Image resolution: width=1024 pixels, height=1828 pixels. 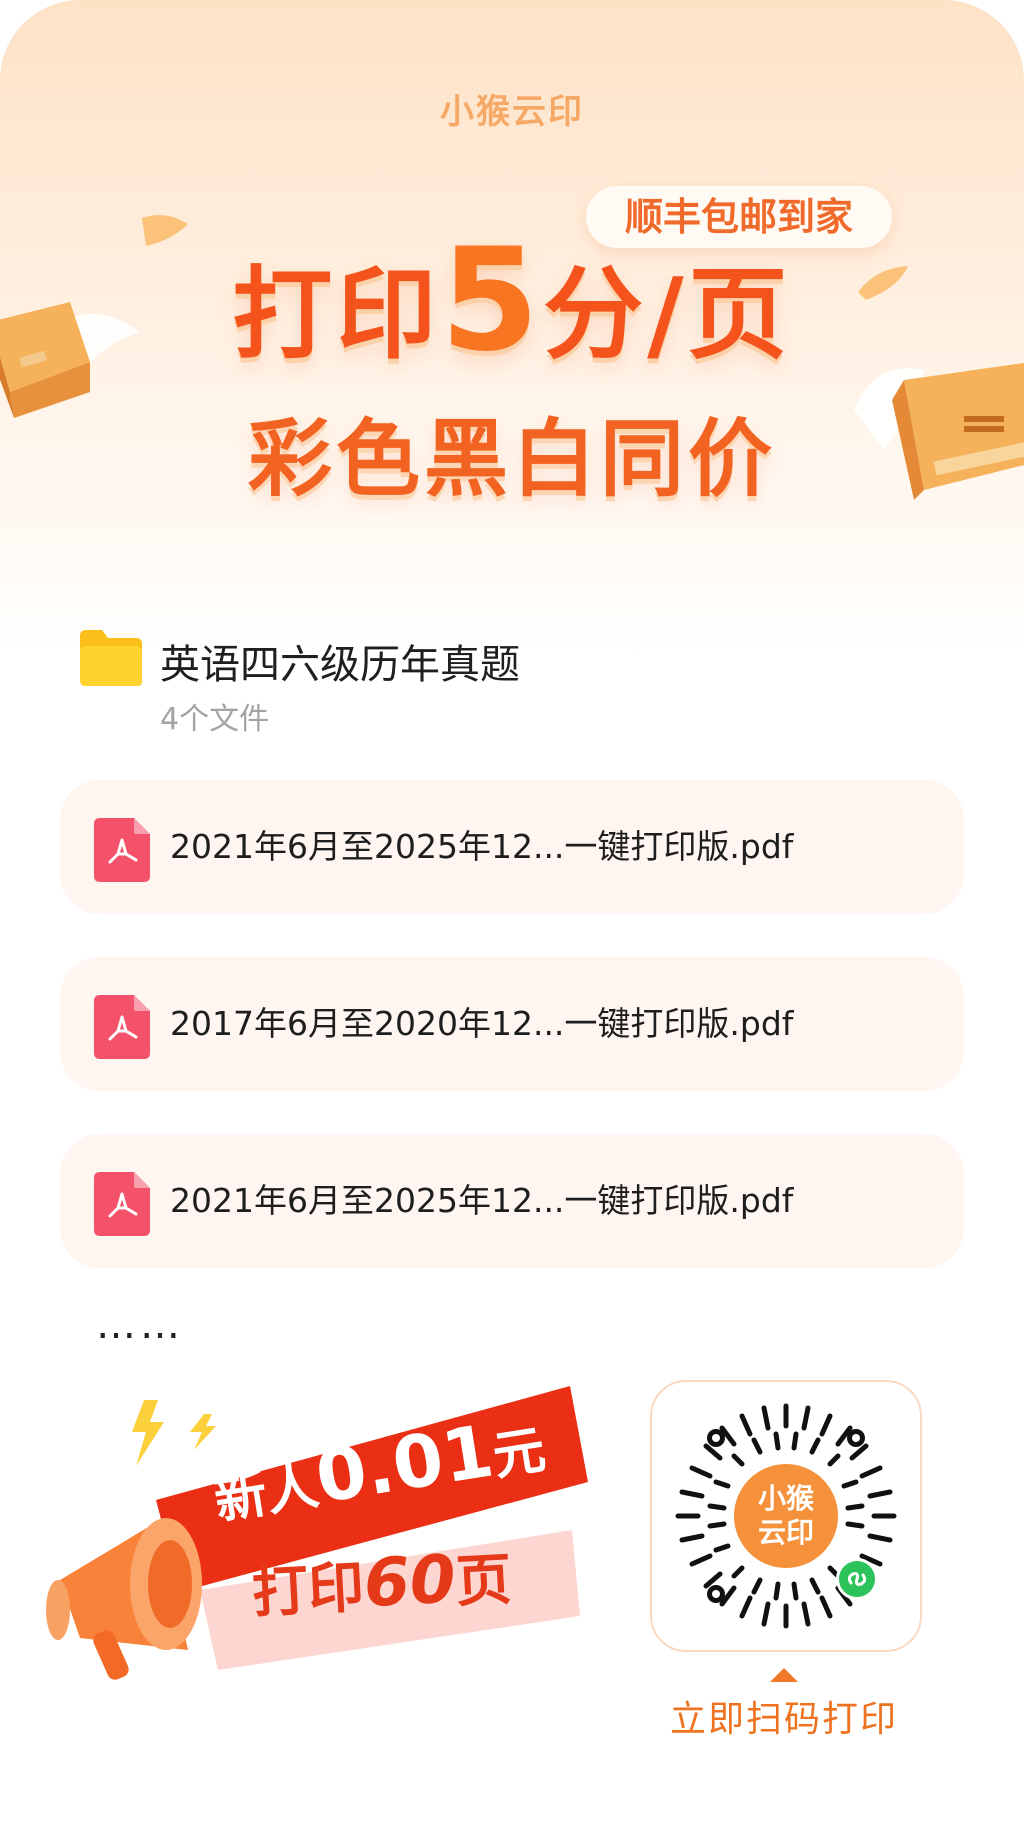 I want to click on caret-up-icon, so click(x=784, y=1675).